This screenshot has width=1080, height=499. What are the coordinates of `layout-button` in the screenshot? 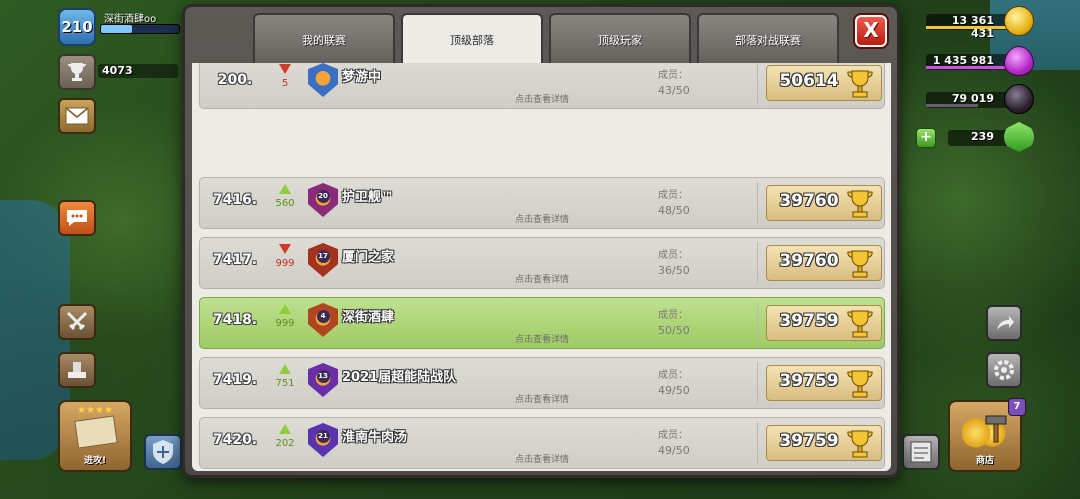 It's located at (921, 452).